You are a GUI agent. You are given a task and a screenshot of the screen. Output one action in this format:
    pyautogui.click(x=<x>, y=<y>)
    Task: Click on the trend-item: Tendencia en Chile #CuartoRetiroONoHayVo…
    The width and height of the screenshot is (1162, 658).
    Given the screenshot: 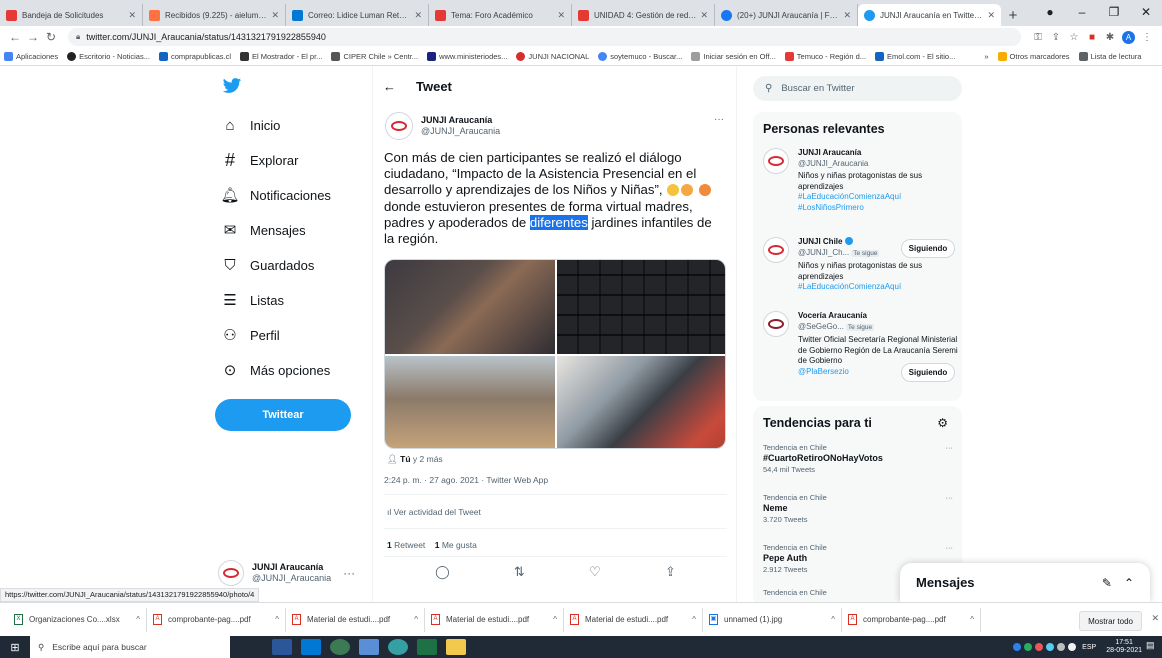 What is the action you would take?
    pyautogui.click(x=858, y=458)
    